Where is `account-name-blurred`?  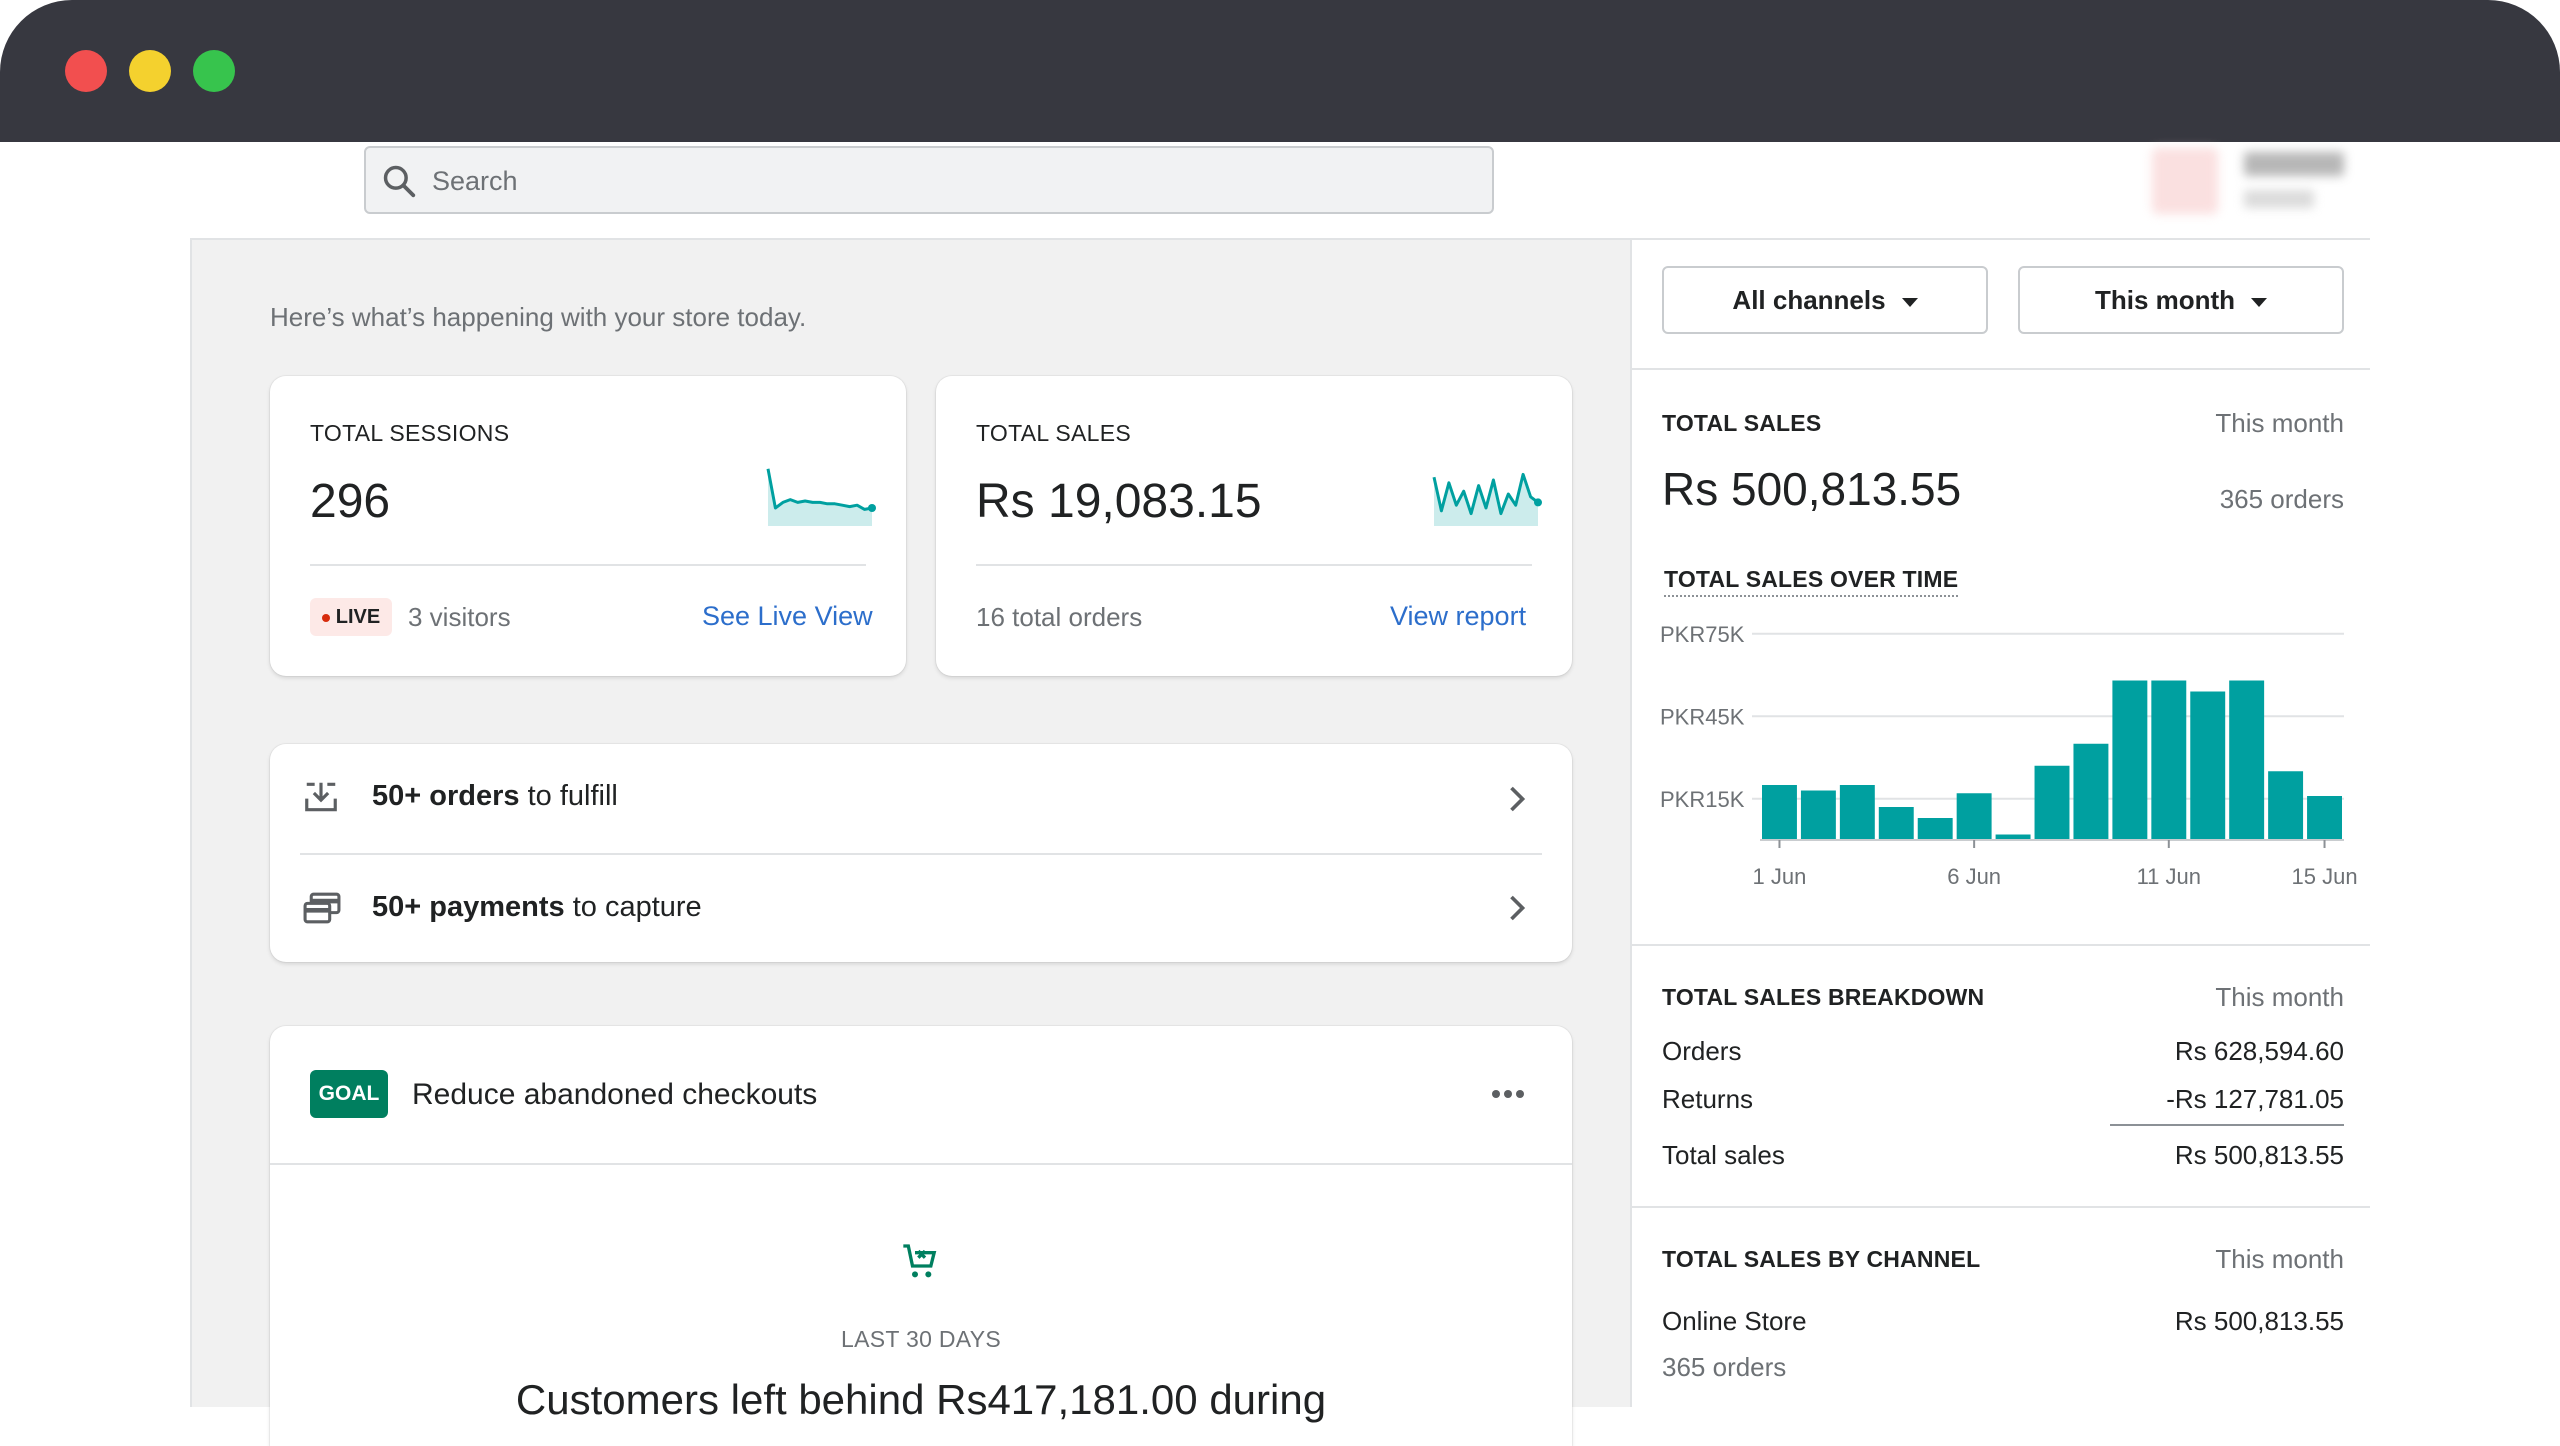 account-name-blurred is located at coordinates (2294, 164).